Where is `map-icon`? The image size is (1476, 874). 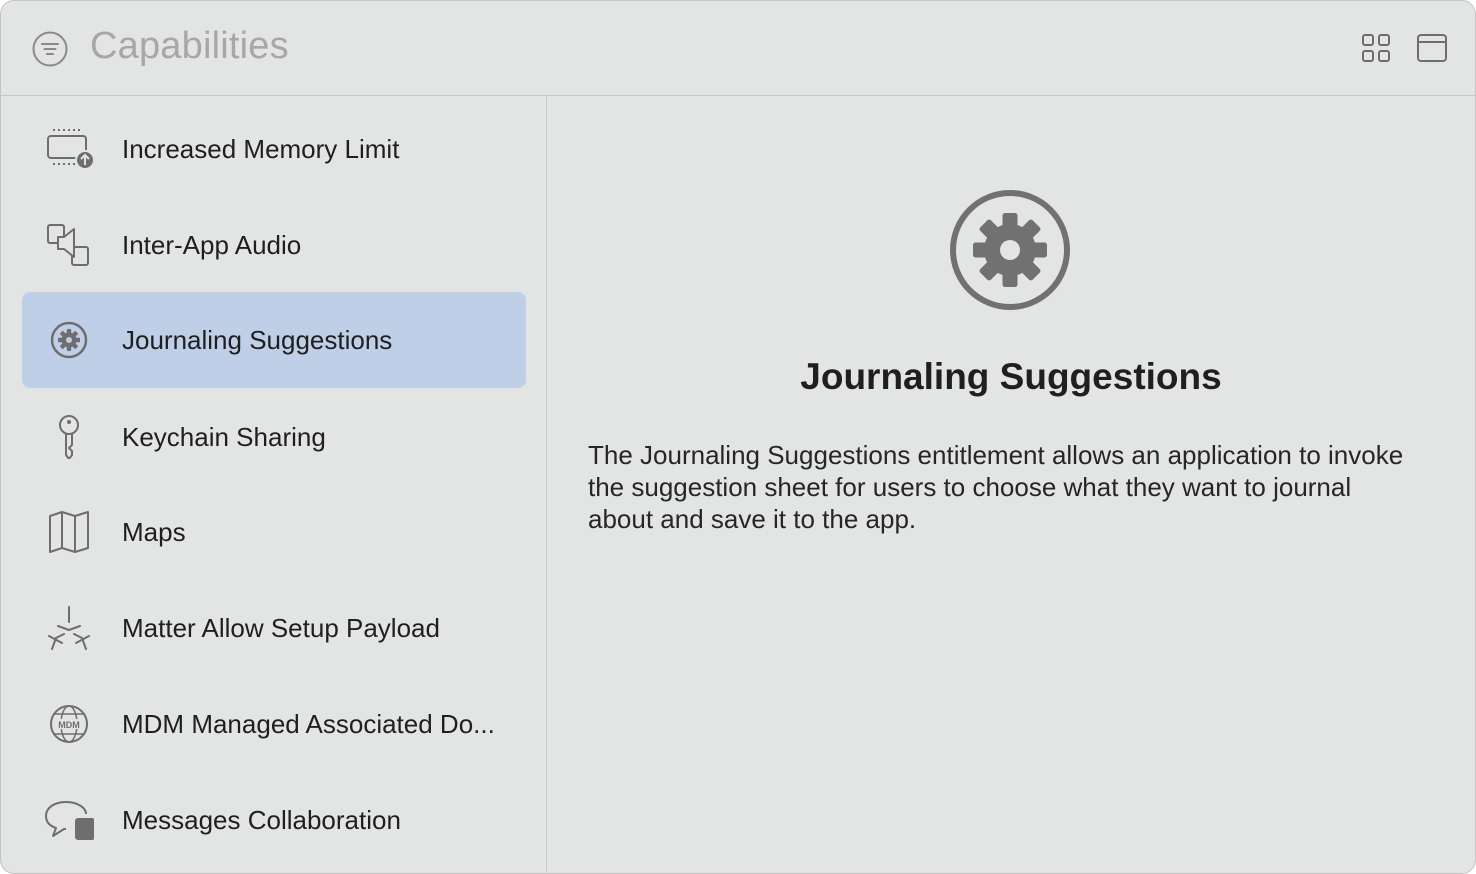 map-icon is located at coordinates (69, 532).